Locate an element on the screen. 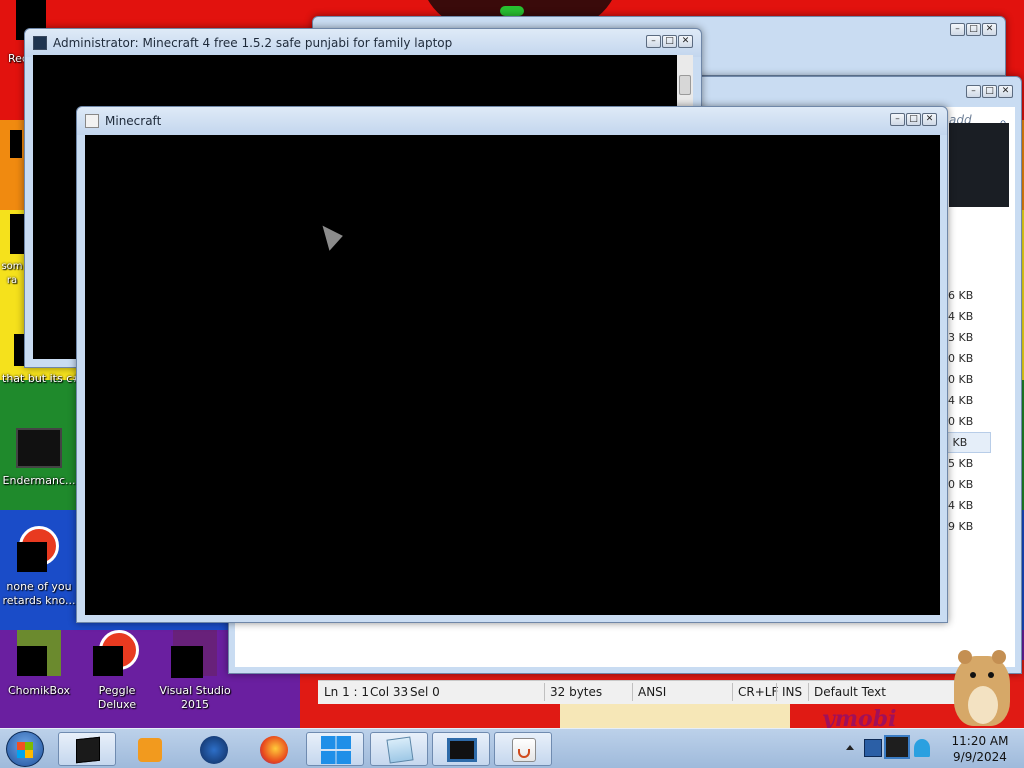  wallpaper-text: ymobi is located at coordinates (859, 717).